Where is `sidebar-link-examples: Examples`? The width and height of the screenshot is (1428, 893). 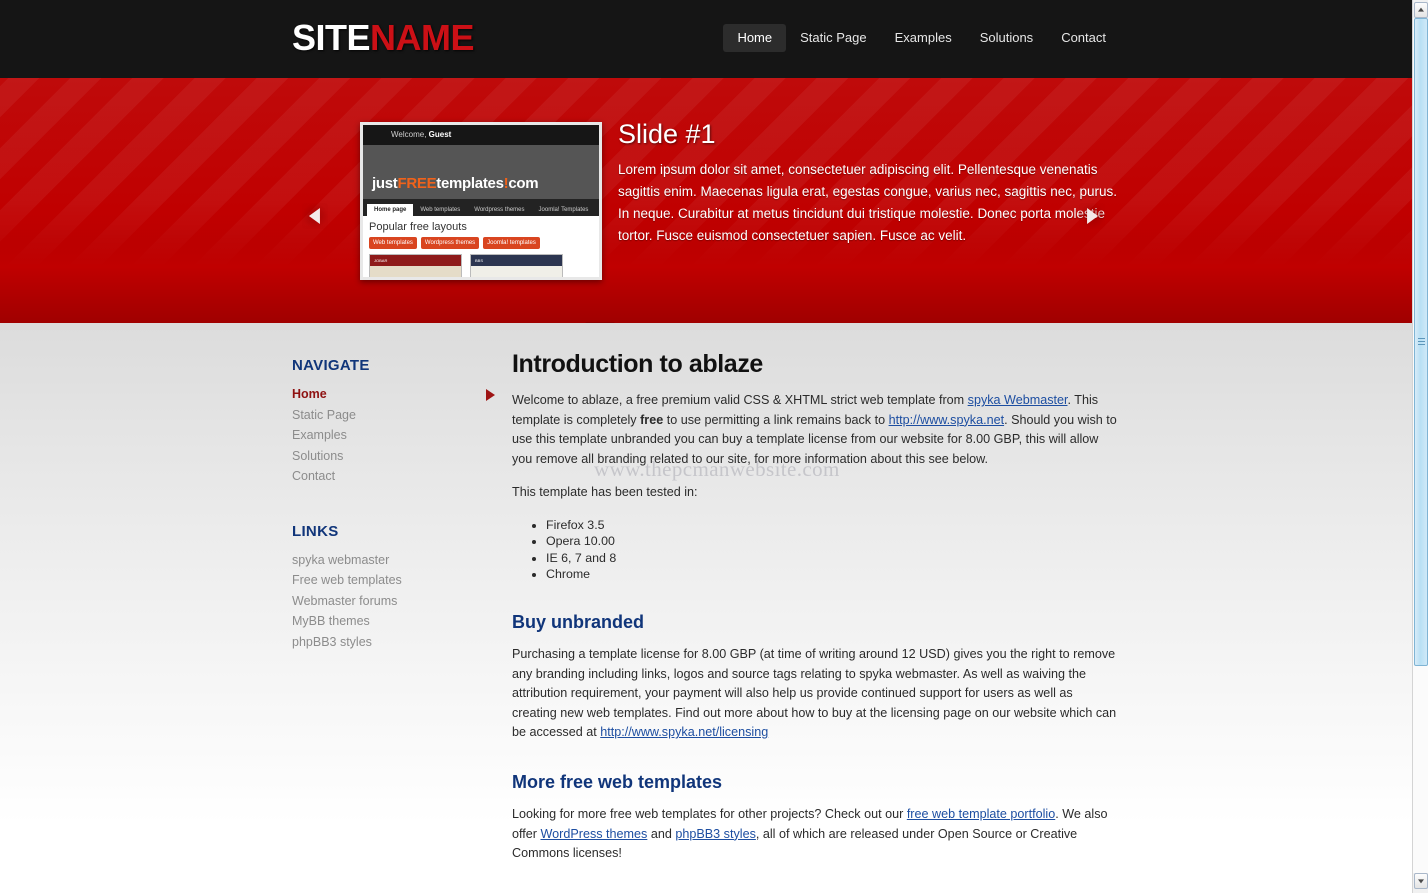 sidebar-link-examples: Examples is located at coordinates (396, 435).